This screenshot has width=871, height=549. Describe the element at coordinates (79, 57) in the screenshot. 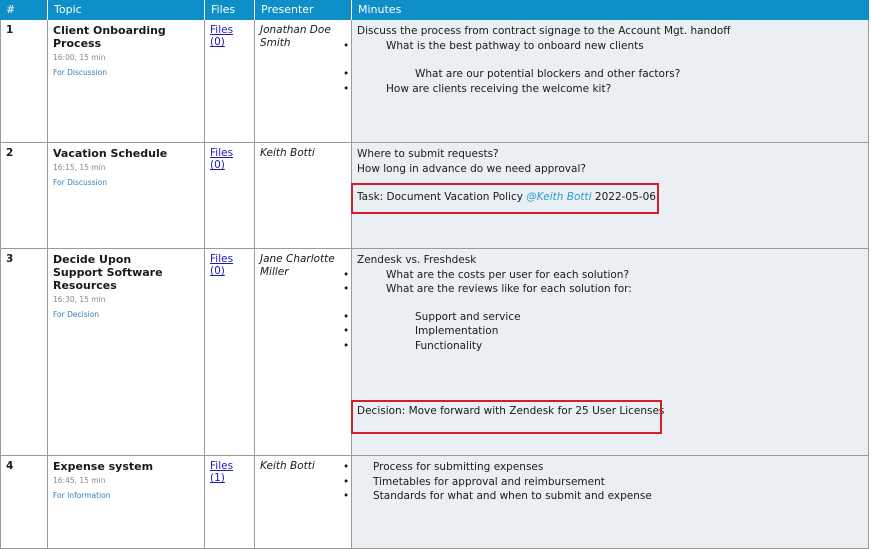

I see `topic-time: 16:00, 15 min` at that location.